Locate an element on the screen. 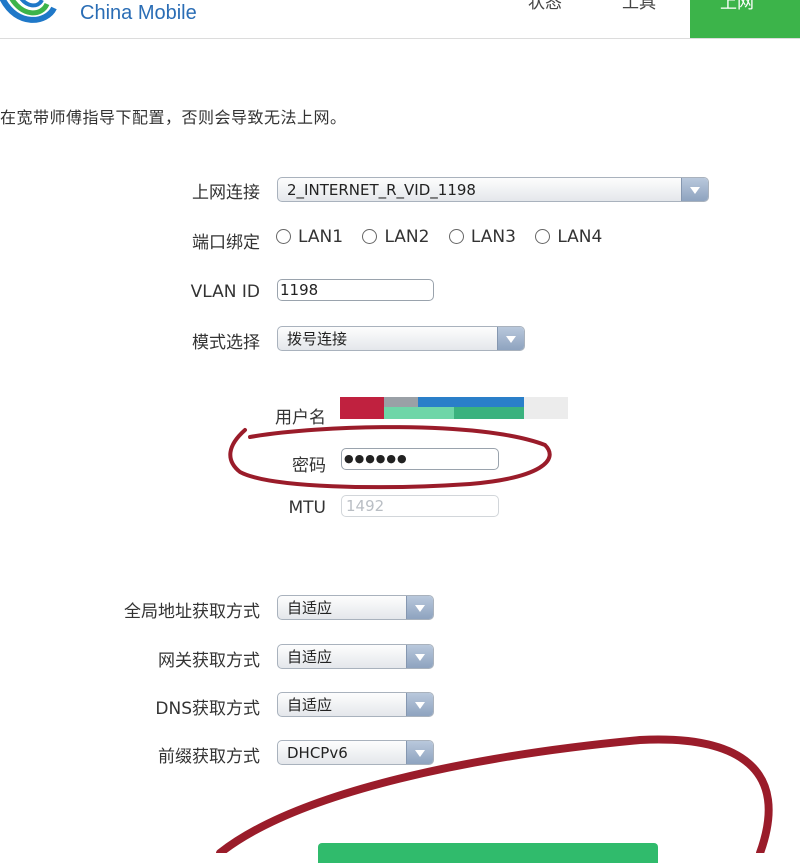 Image resolution: width=800 pixels, height=863 pixels. global-address-value: 自适应 is located at coordinates (310, 608).